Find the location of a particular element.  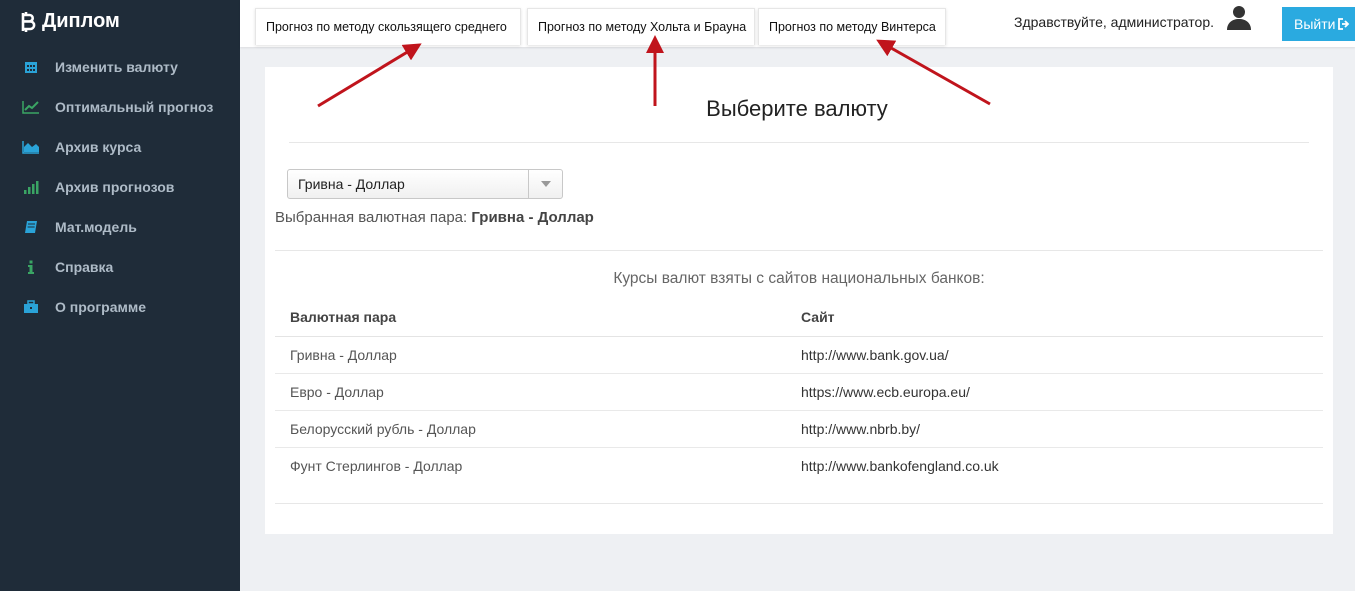

user-greeting: Здравствуйте, администратор. is located at coordinates (1114, 22).